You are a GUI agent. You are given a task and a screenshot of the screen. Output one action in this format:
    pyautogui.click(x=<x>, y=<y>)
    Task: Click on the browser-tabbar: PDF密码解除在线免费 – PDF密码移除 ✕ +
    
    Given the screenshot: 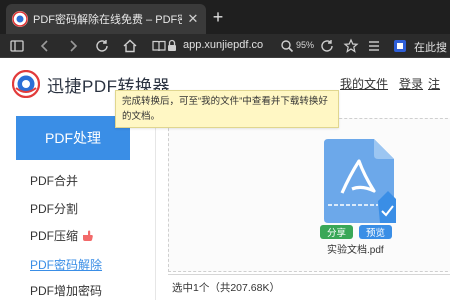 What is the action you would take?
    pyautogui.click(x=225, y=17)
    